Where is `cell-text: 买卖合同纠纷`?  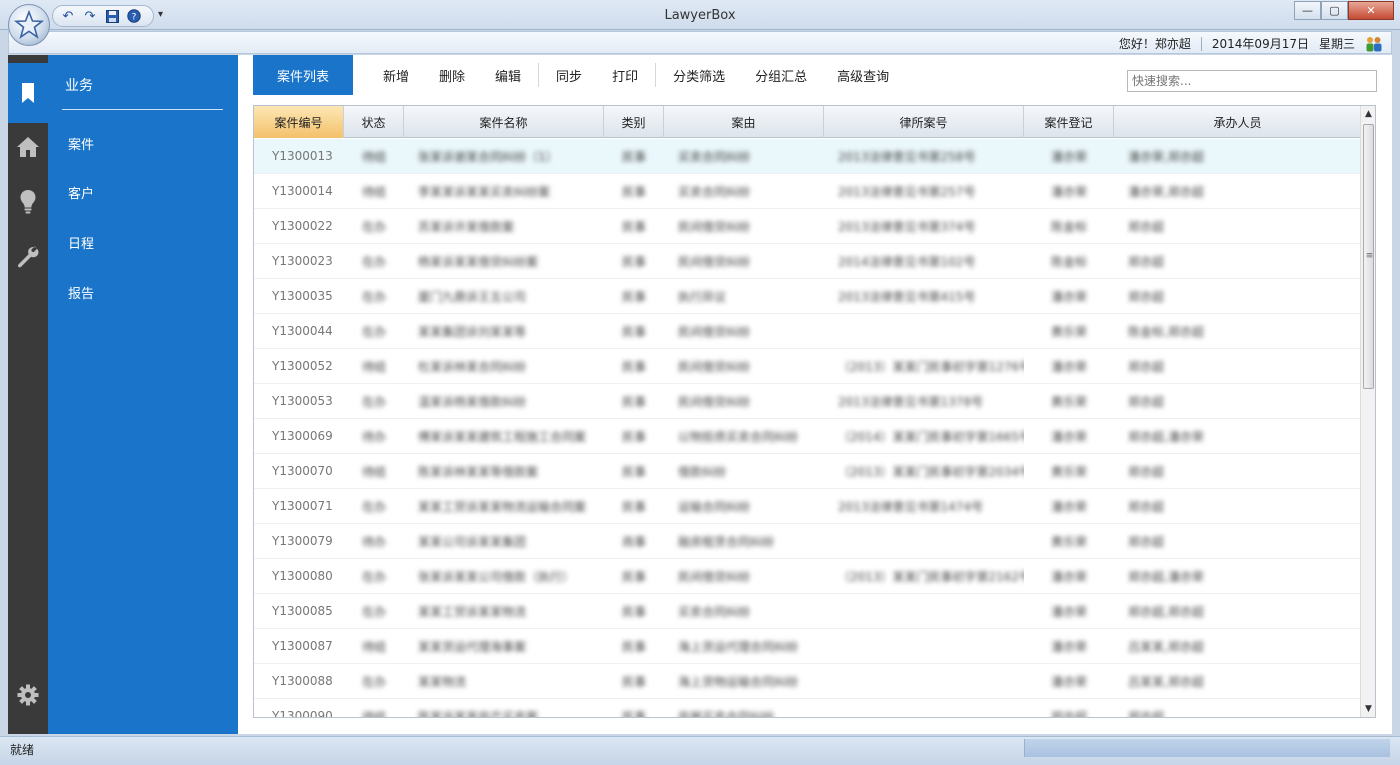 cell-text: 买卖合同纠纷 is located at coordinates (714, 191).